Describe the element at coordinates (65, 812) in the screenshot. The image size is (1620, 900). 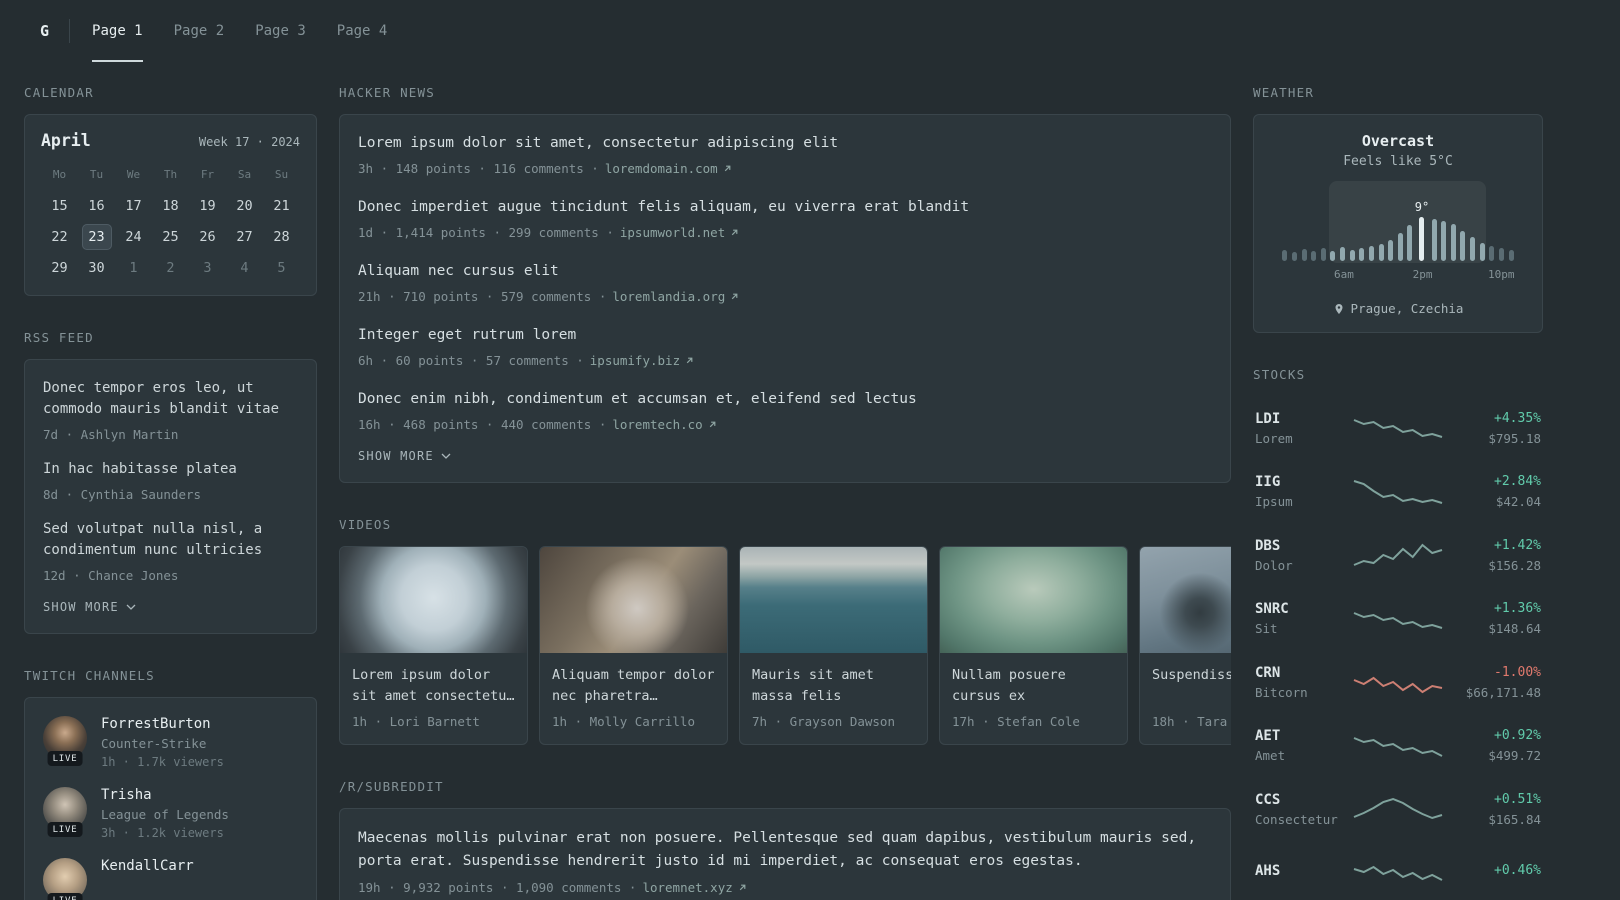
I see `avatar: LIVE` at that location.